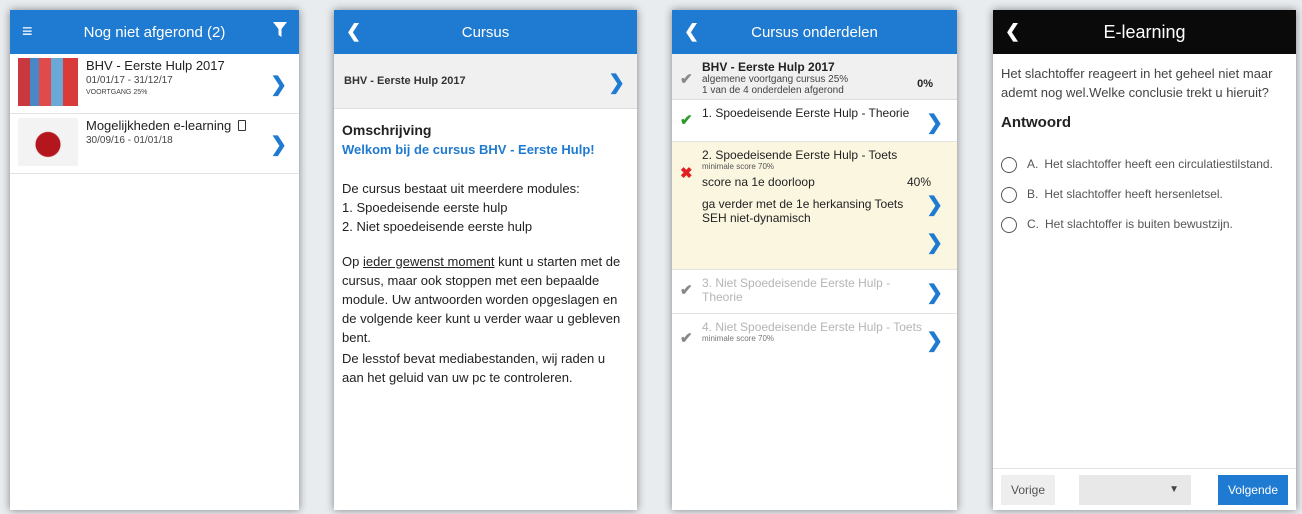 Image resolution: width=1302 pixels, height=514 pixels. What do you see at coordinates (686, 173) in the screenshot?
I see `cross-icon: ✖` at bounding box center [686, 173].